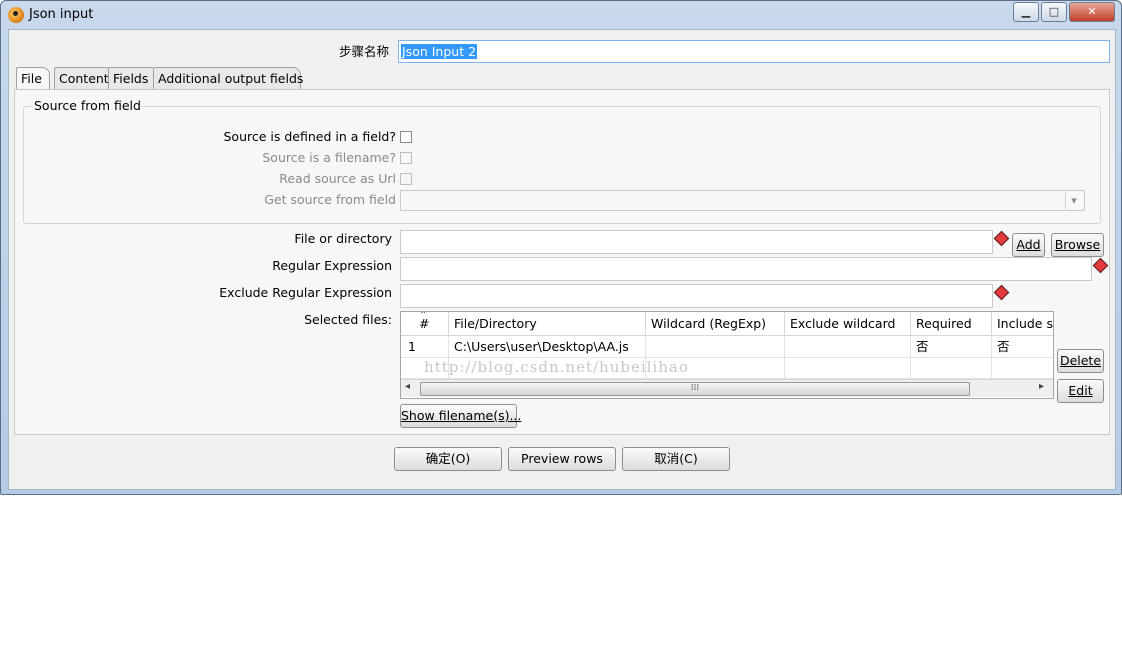 The image size is (1122, 653). I want to click on get-source-from-field-dropdown: ▾, so click(742, 200).